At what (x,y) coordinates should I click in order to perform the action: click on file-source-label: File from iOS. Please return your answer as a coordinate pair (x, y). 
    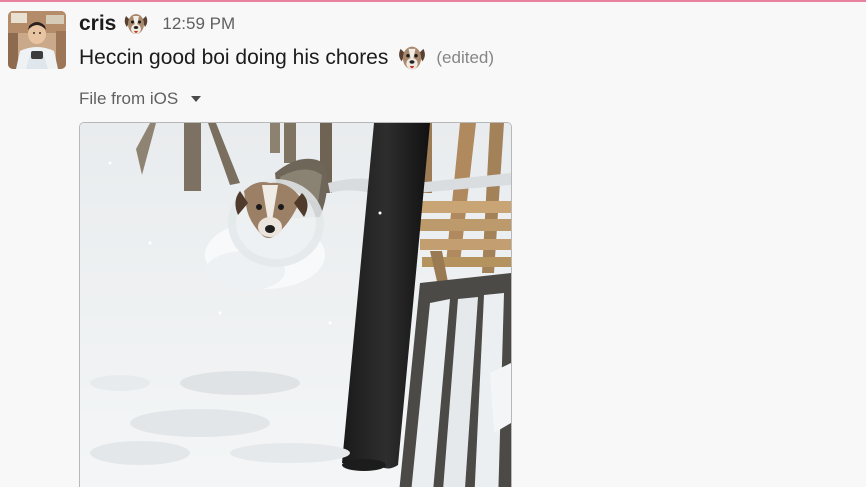
    Looking at the image, I should click on (129, 98).